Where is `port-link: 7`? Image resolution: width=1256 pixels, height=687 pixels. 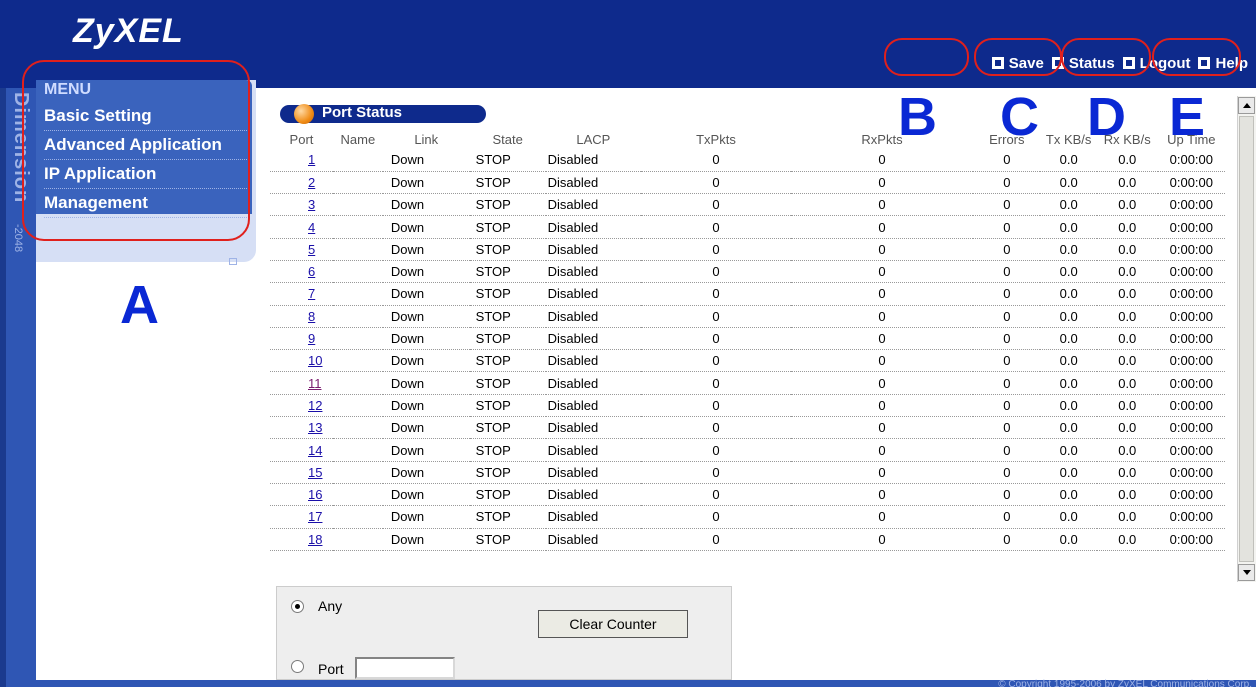 port-link: 7 is located at coordinates (311, 293).